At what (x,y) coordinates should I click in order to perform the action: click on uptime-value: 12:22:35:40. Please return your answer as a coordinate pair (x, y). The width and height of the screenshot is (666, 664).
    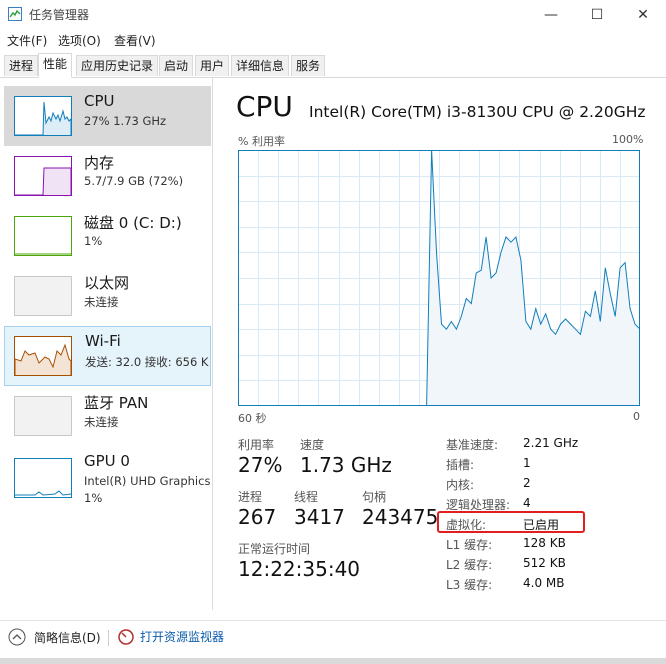
    Looking at the image, I should click on (299, 569).